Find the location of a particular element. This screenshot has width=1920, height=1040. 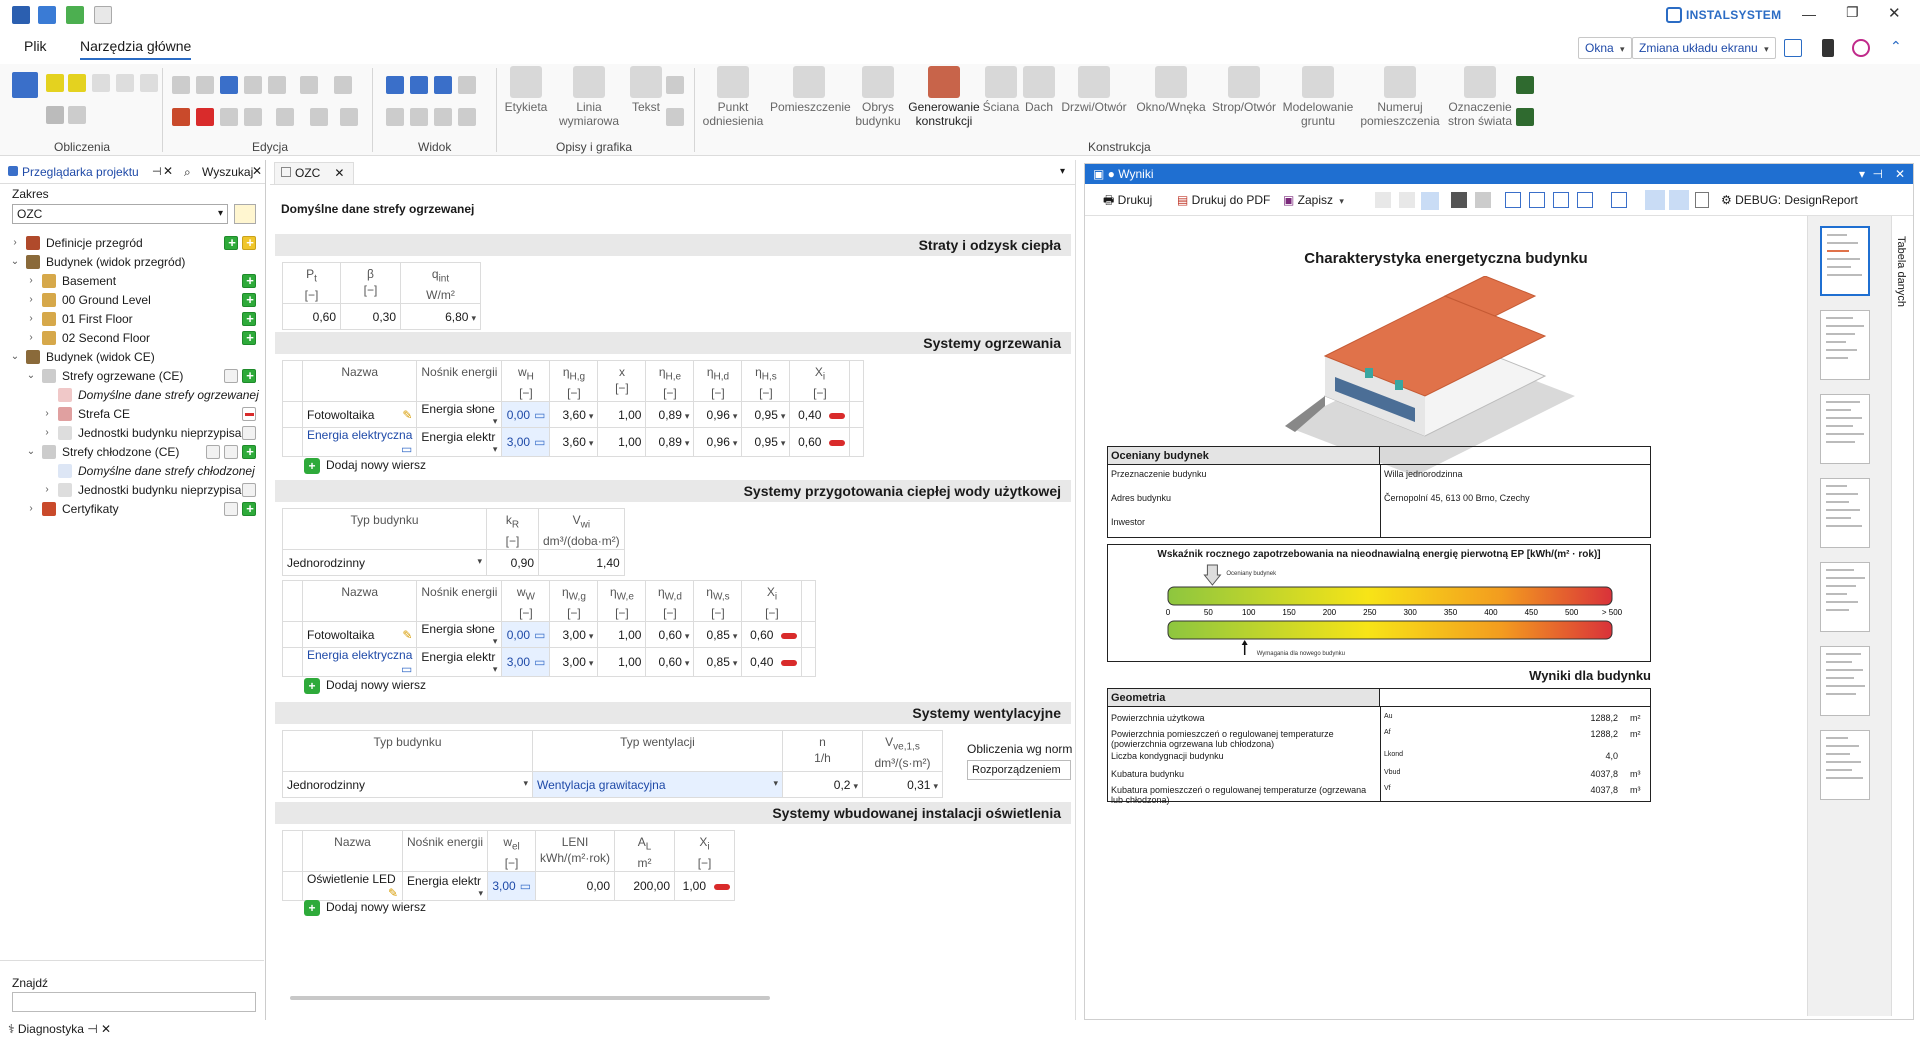

typ-budynku-select: Jednorodzinny ▾ is located at coordinates (384, 563).